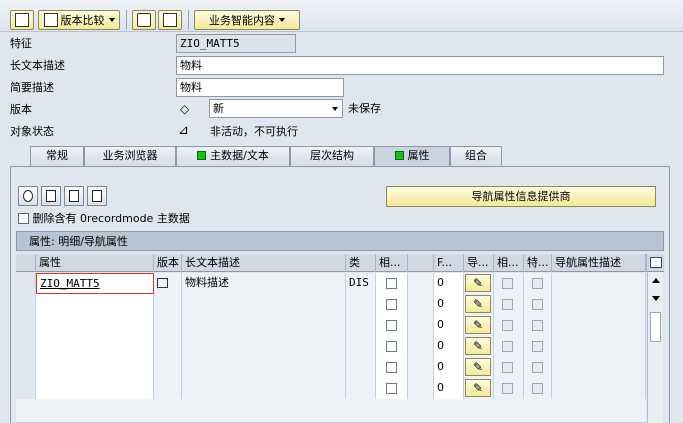  I want to click on hierarchy-button, so click(22, 20).